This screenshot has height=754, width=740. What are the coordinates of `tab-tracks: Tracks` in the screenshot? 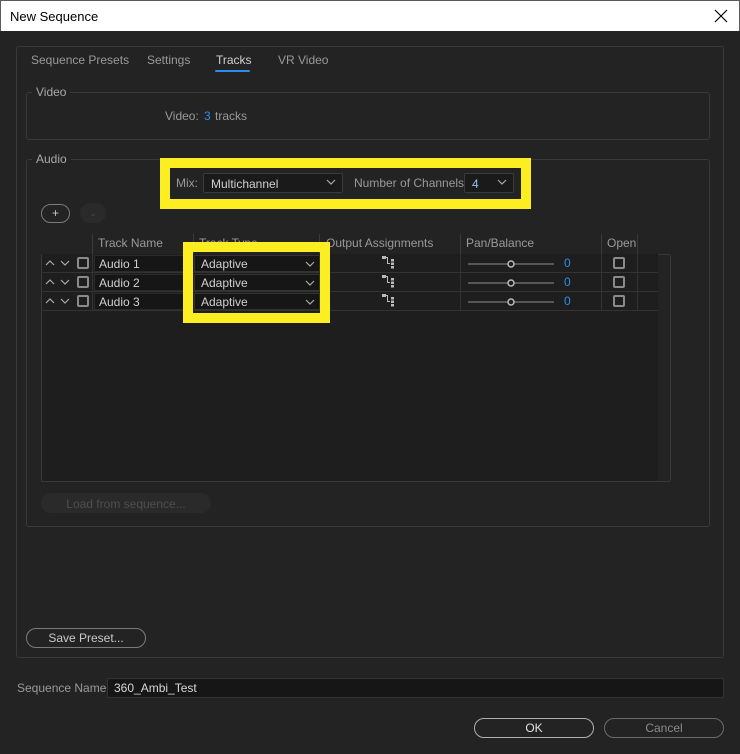 It's located at (234, 60).